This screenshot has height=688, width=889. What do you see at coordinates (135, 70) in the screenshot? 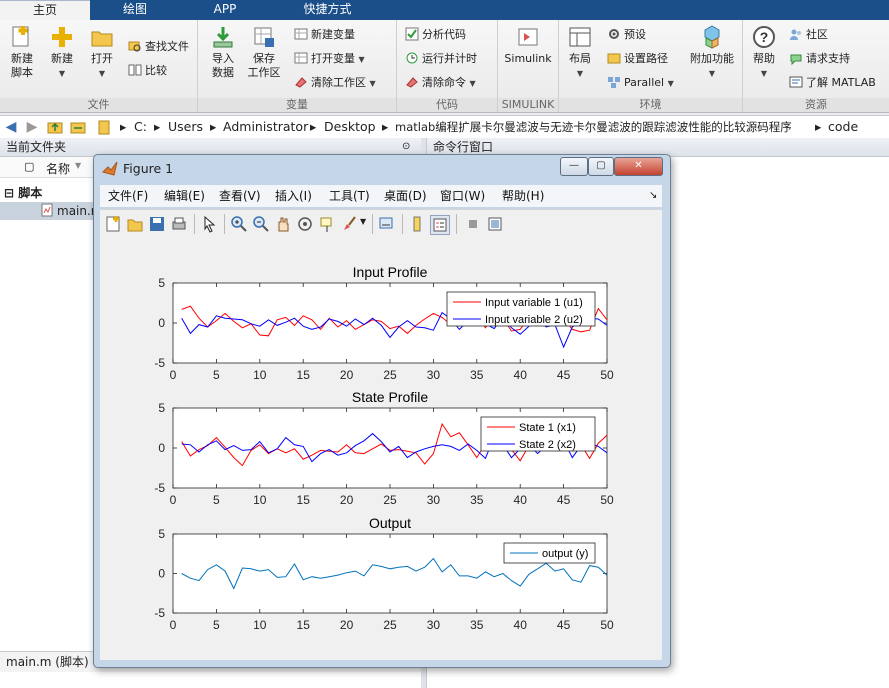
I see `compare-icon` at bounding box center [135, 70].